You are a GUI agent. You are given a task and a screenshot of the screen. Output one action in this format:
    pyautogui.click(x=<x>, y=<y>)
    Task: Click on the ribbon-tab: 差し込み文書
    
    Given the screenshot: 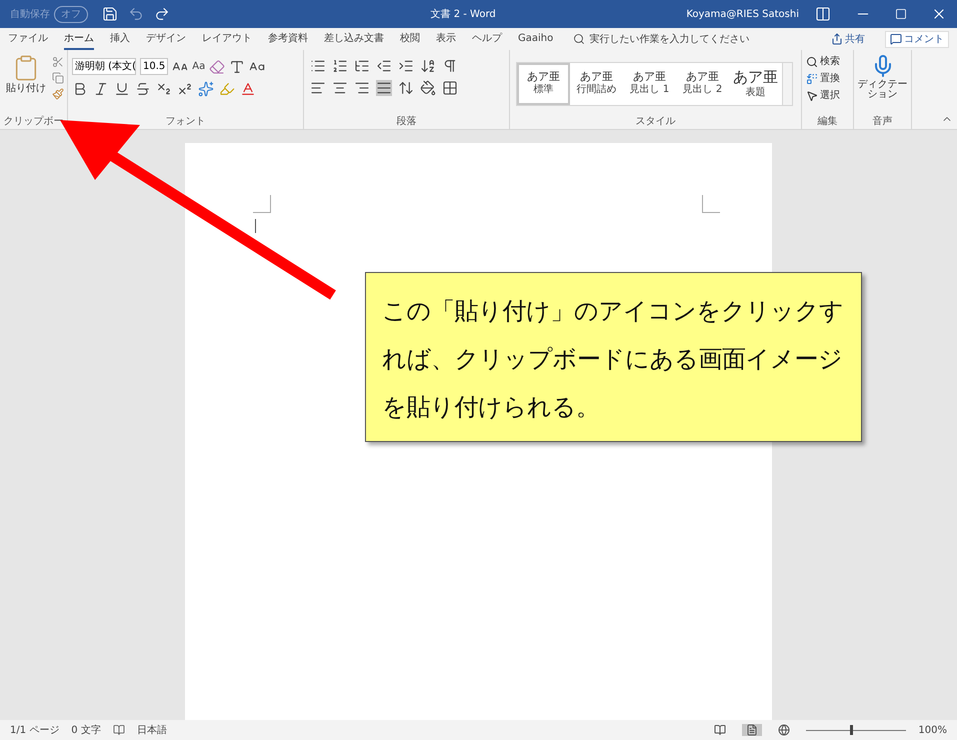 What is the action you would take?
    pyautogui.click(x=354, y=39)
    